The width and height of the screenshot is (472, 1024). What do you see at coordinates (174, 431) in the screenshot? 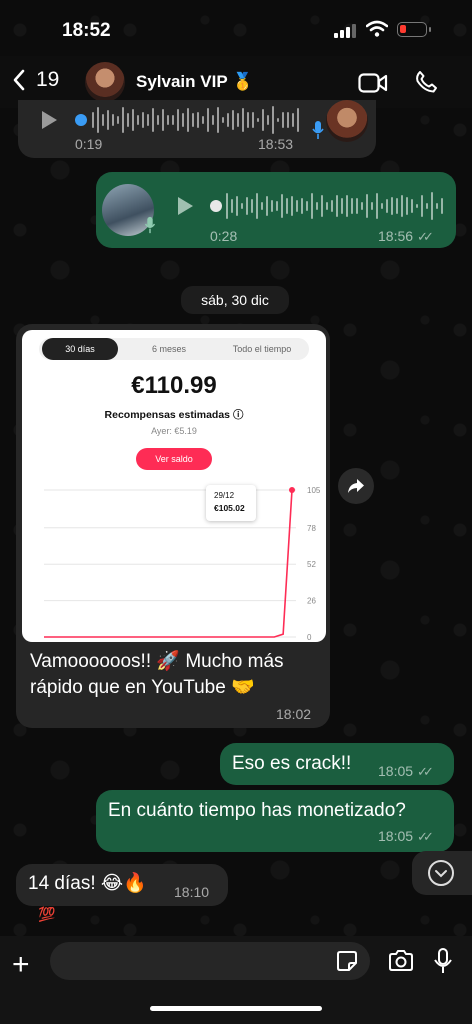
I see `yesterday-earnings: Ayer: €5.19` at bounding box center [174, 431].